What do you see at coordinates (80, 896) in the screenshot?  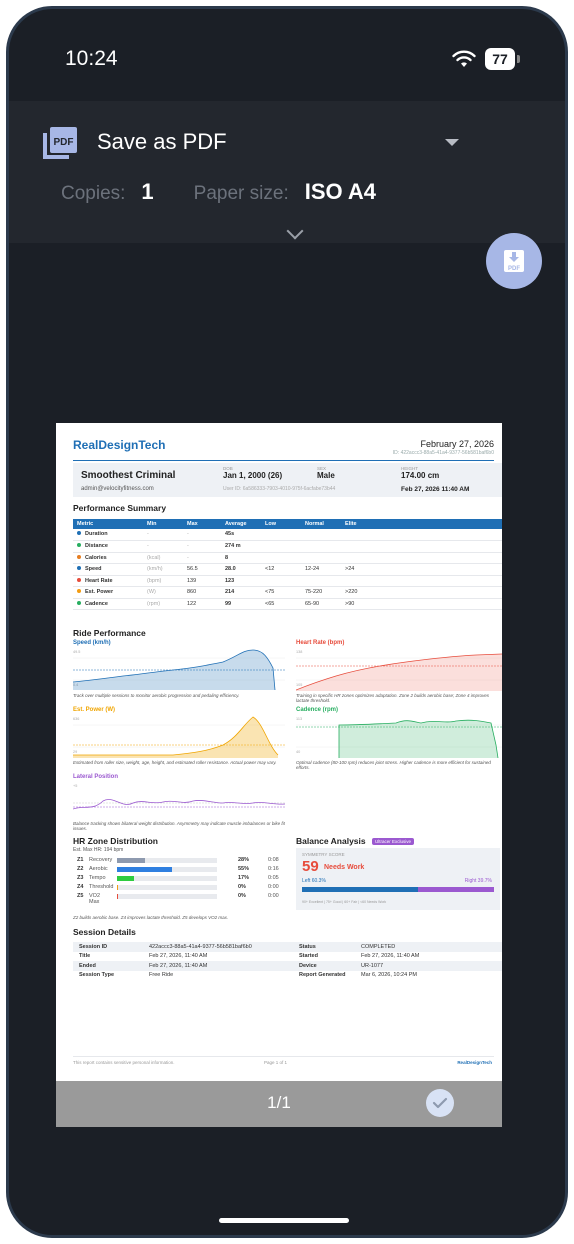 I see `zone-id: Z5` at bounding box center [80, 896].